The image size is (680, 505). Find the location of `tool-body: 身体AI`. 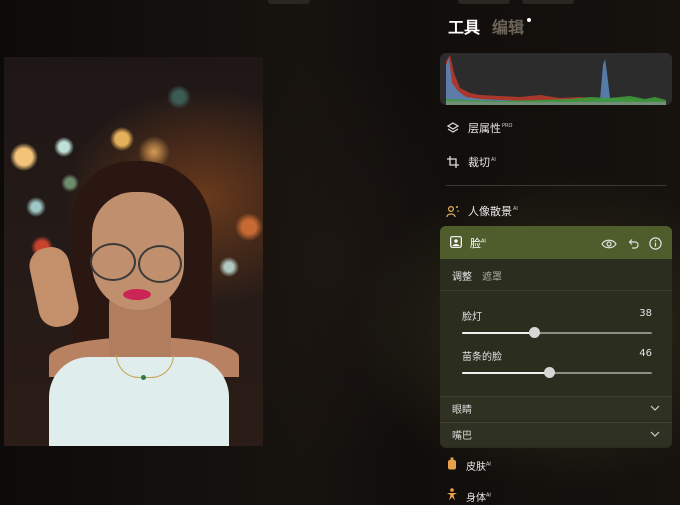

tool-body: 身体AI is located at coordinates (468, 496).